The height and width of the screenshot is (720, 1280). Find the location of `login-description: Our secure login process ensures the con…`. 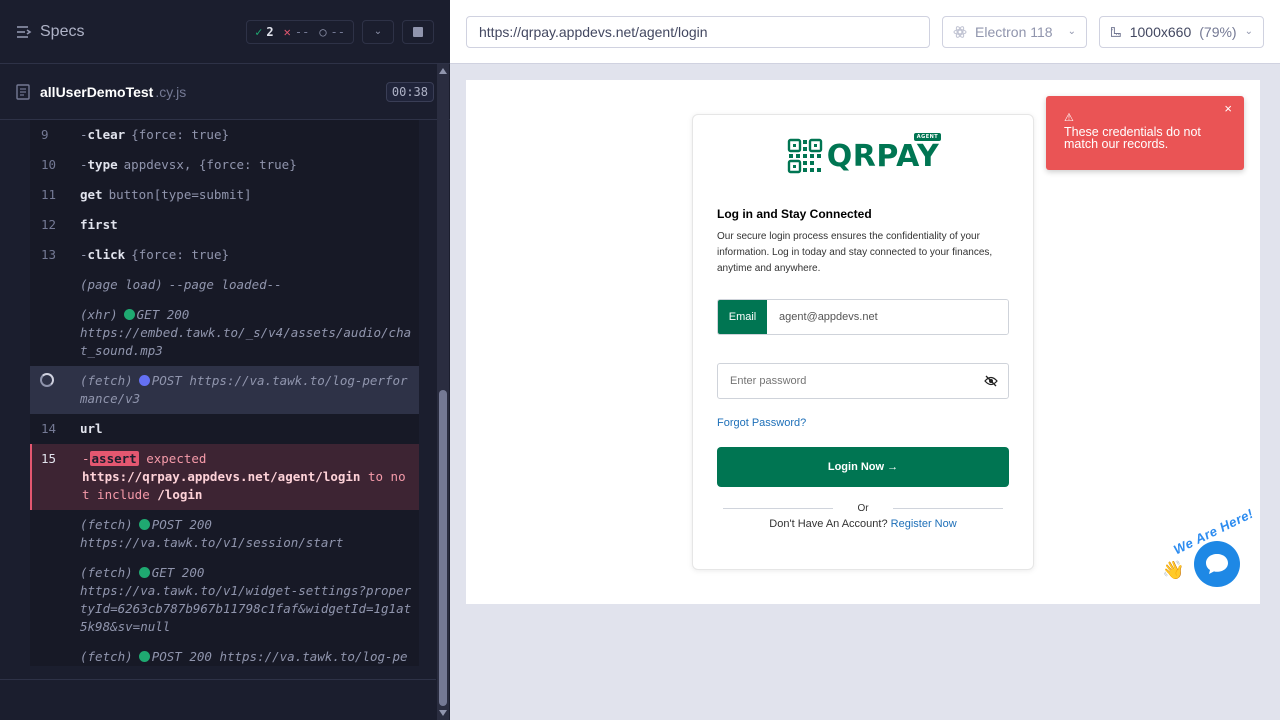

login-description: Our secure login process ensures the con… is located at coordinates (855, 252).